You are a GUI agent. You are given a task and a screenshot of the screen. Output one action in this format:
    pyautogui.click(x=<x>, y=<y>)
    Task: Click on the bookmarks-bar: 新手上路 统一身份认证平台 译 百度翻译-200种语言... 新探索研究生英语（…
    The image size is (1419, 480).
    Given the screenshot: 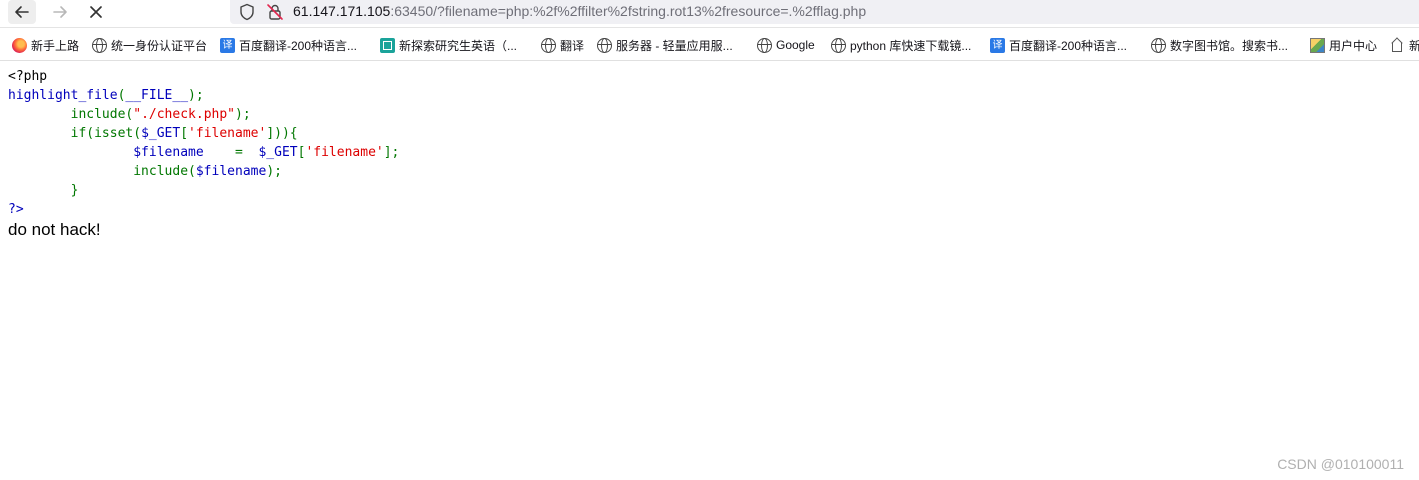 What is the action you would take?
    pyautogui.click(x=709, y=44)
    